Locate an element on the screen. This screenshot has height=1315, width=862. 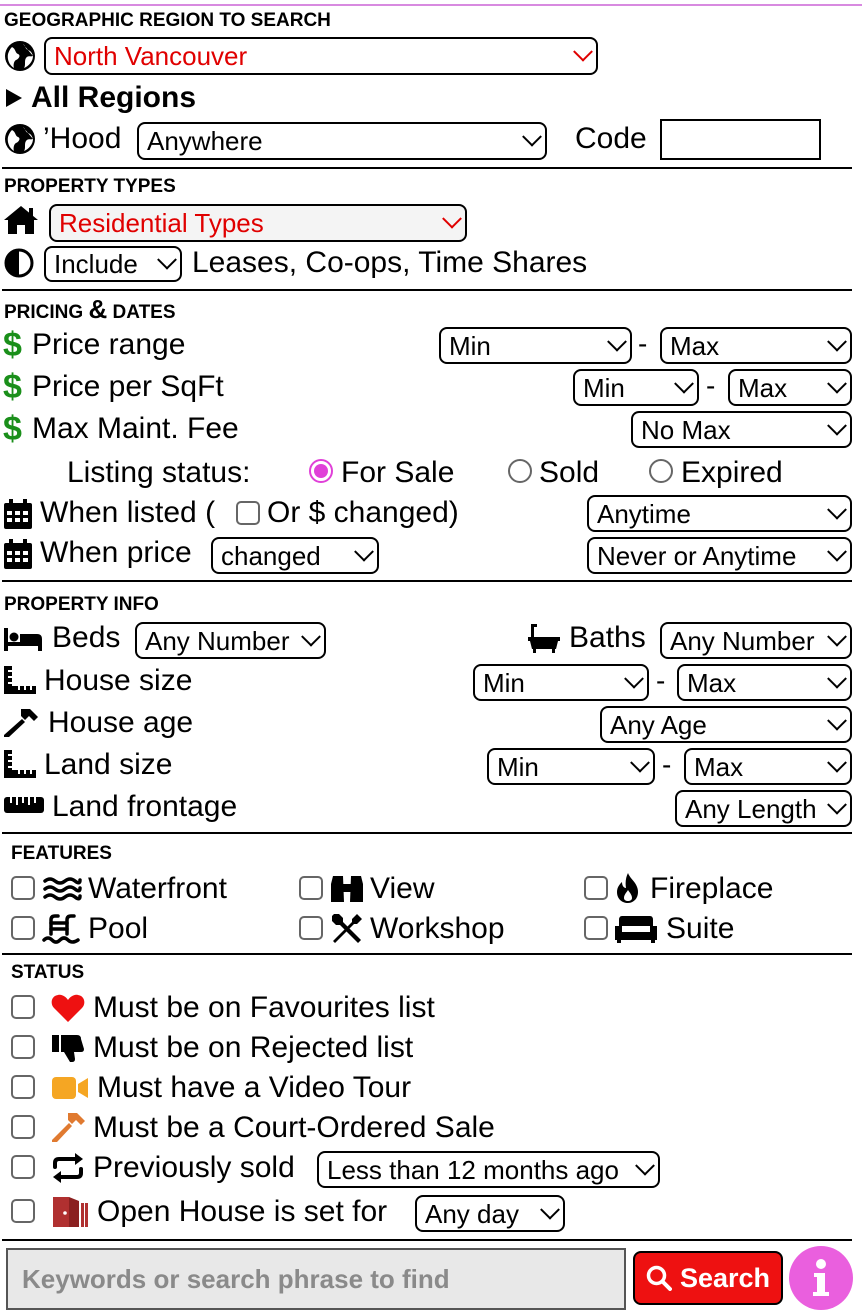
land-frontage-select: Any Length is located at coordinates (763, 808).